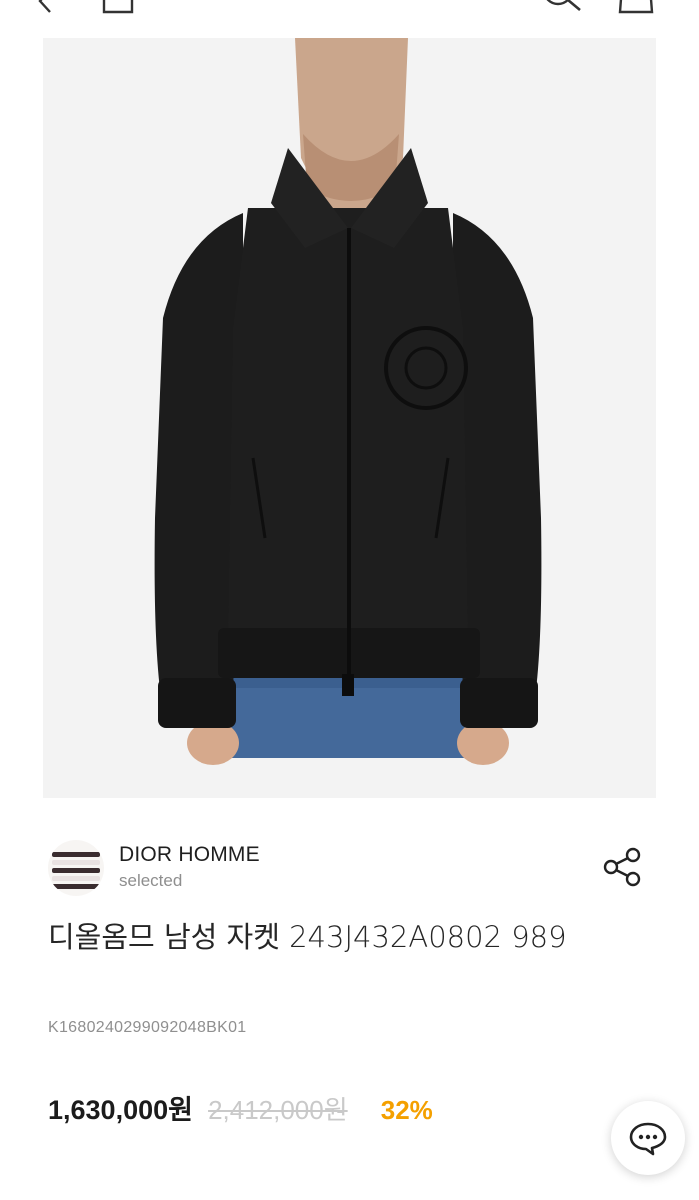  Describe the element at coordinates (348, 866) in the screenshot. I see `brand-row: DIOR HOMME selected` at that location.